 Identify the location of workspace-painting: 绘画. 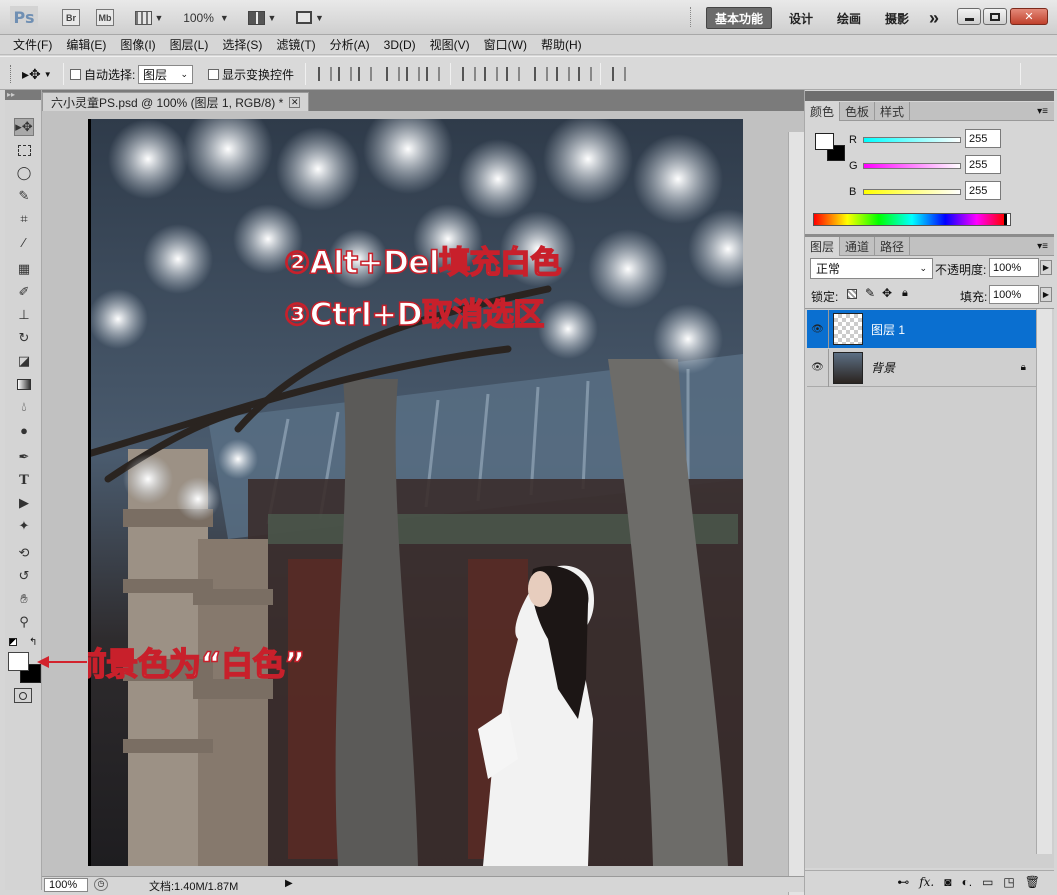
(849, 18).